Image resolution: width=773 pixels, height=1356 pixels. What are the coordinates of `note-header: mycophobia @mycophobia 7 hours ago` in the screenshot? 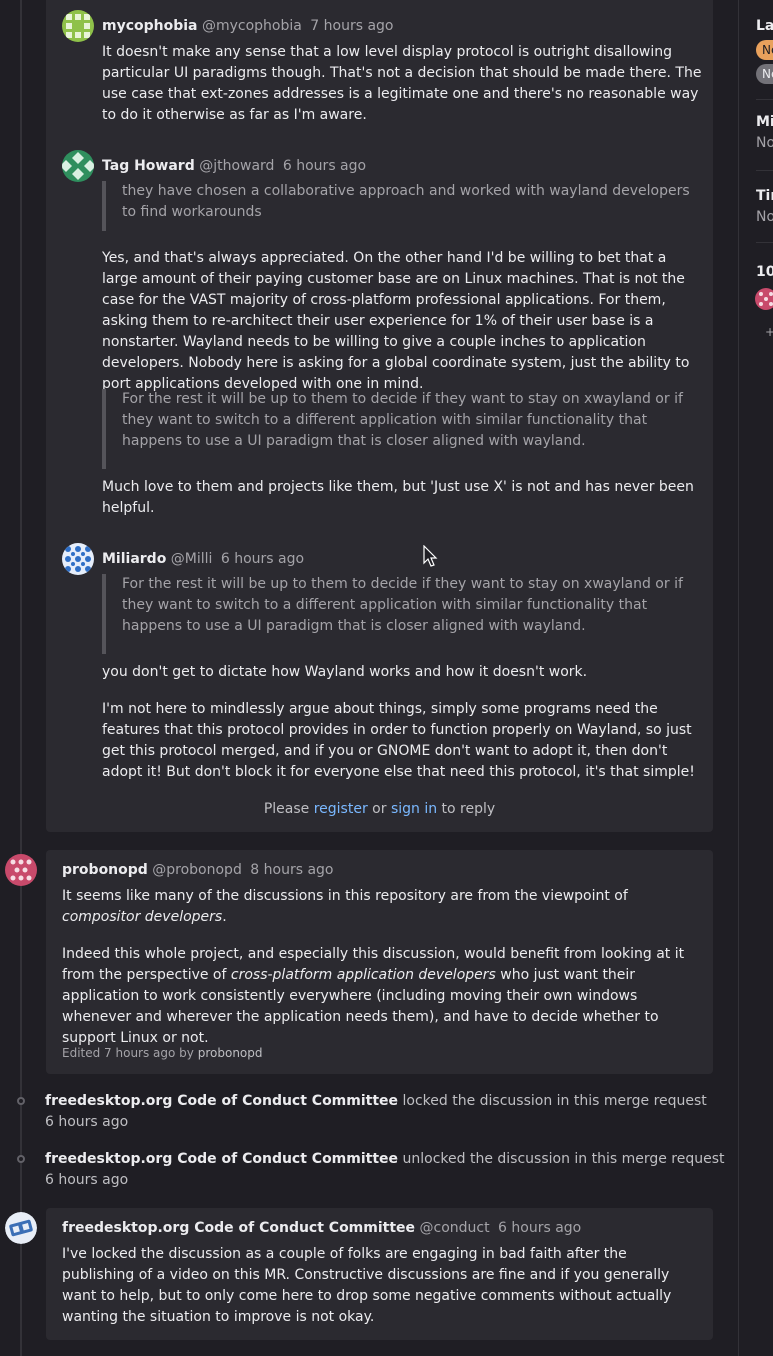 It's located at (248, 26).